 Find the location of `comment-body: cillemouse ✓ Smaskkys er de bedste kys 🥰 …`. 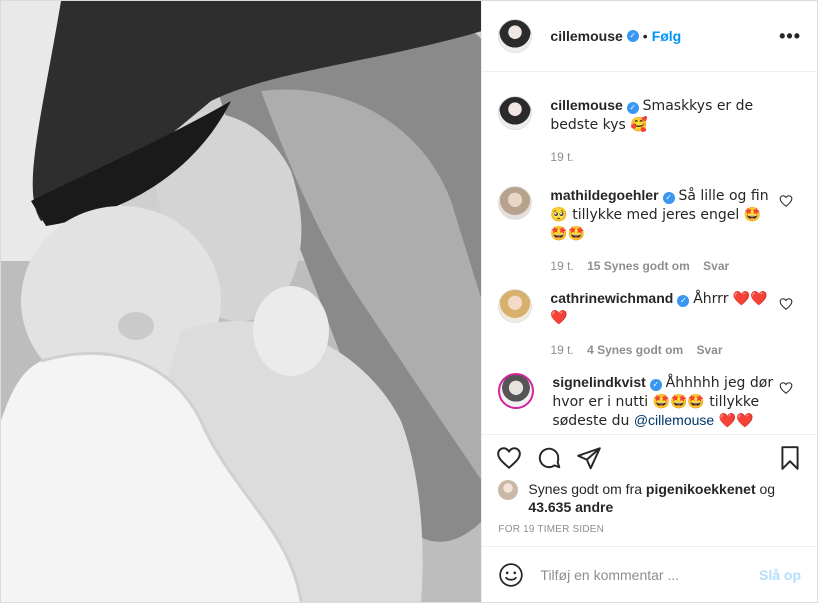

comment-body: cillemouse ✓ Smaskkys er de bedste kys 🥰 … is located at coordinates (661, 138).